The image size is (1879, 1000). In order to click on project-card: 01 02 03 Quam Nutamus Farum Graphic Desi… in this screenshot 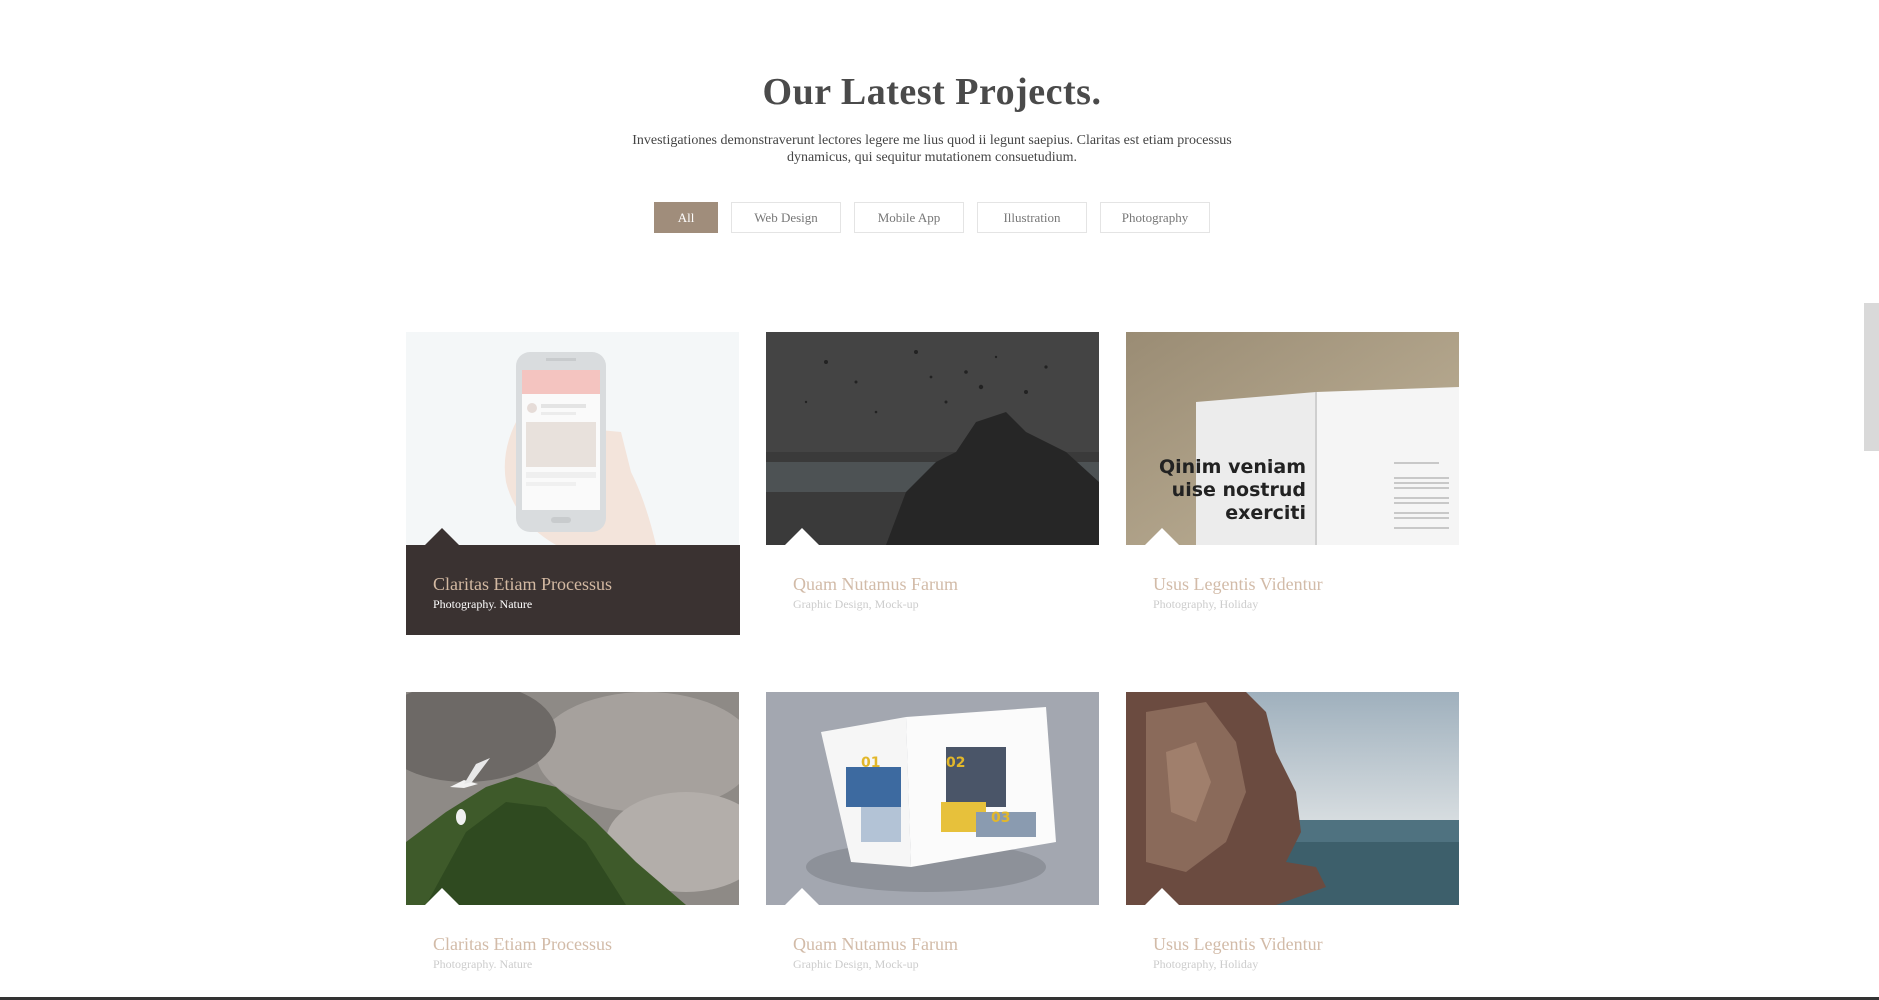, I will do `click(933, 843)`.